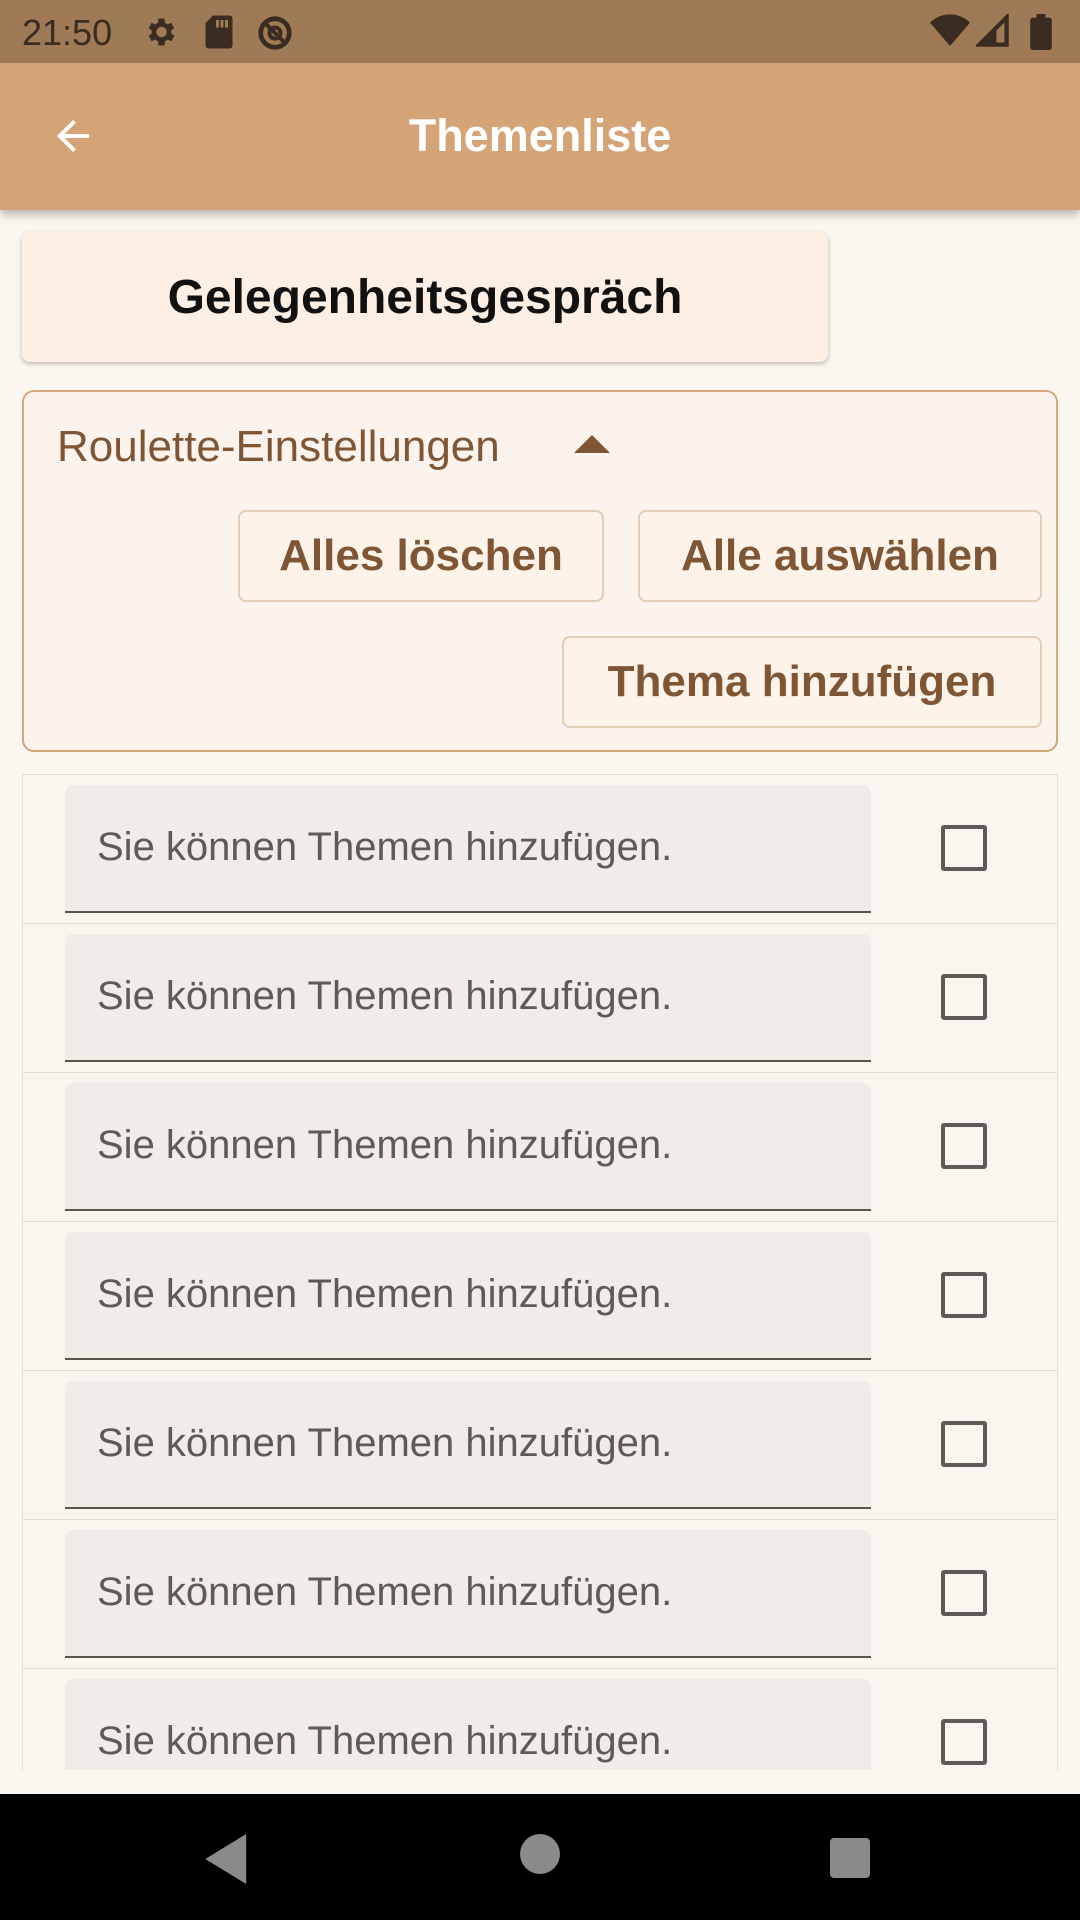  Describe the element at coordinates (850, 1858) in the screenshot. I see `nav-recents-icon` at that location.